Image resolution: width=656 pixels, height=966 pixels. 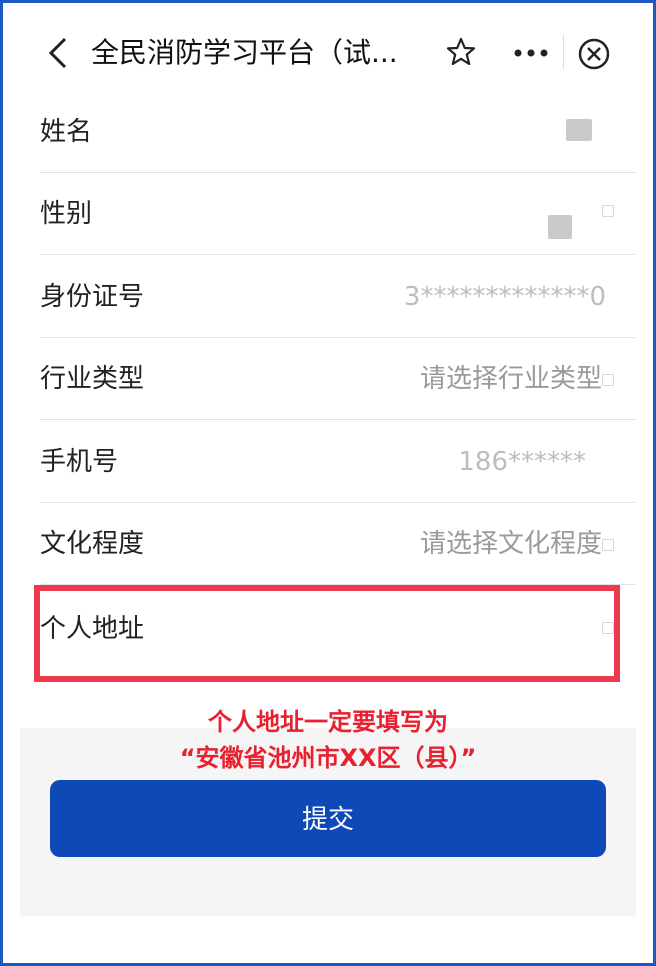 What do you see at coordinates (563, 52) in the screenshot?
I see `capsule-divider` at bounding box center [563, 52].